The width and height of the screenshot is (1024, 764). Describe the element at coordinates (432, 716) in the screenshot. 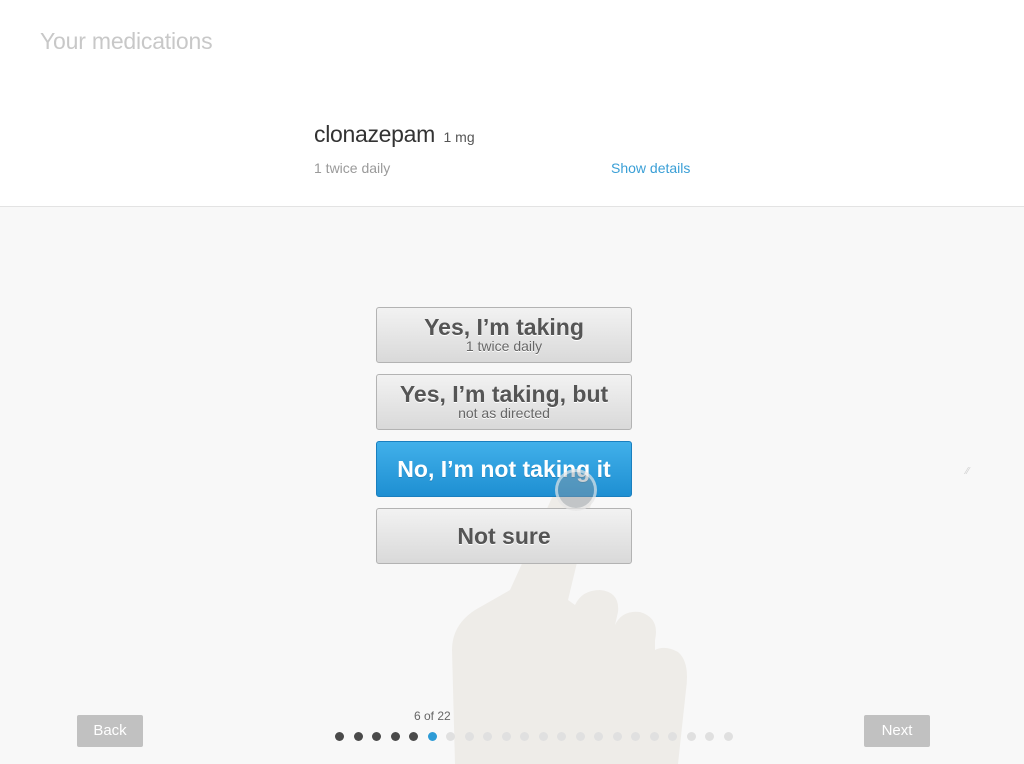

I see `progress-counter: 6 of 22` at that location.